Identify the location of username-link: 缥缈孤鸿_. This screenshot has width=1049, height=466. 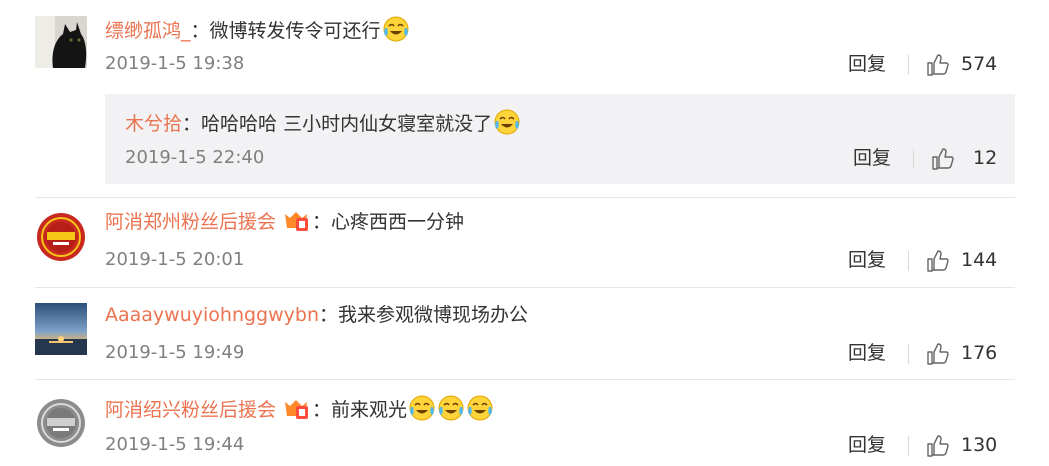
(148, 31).